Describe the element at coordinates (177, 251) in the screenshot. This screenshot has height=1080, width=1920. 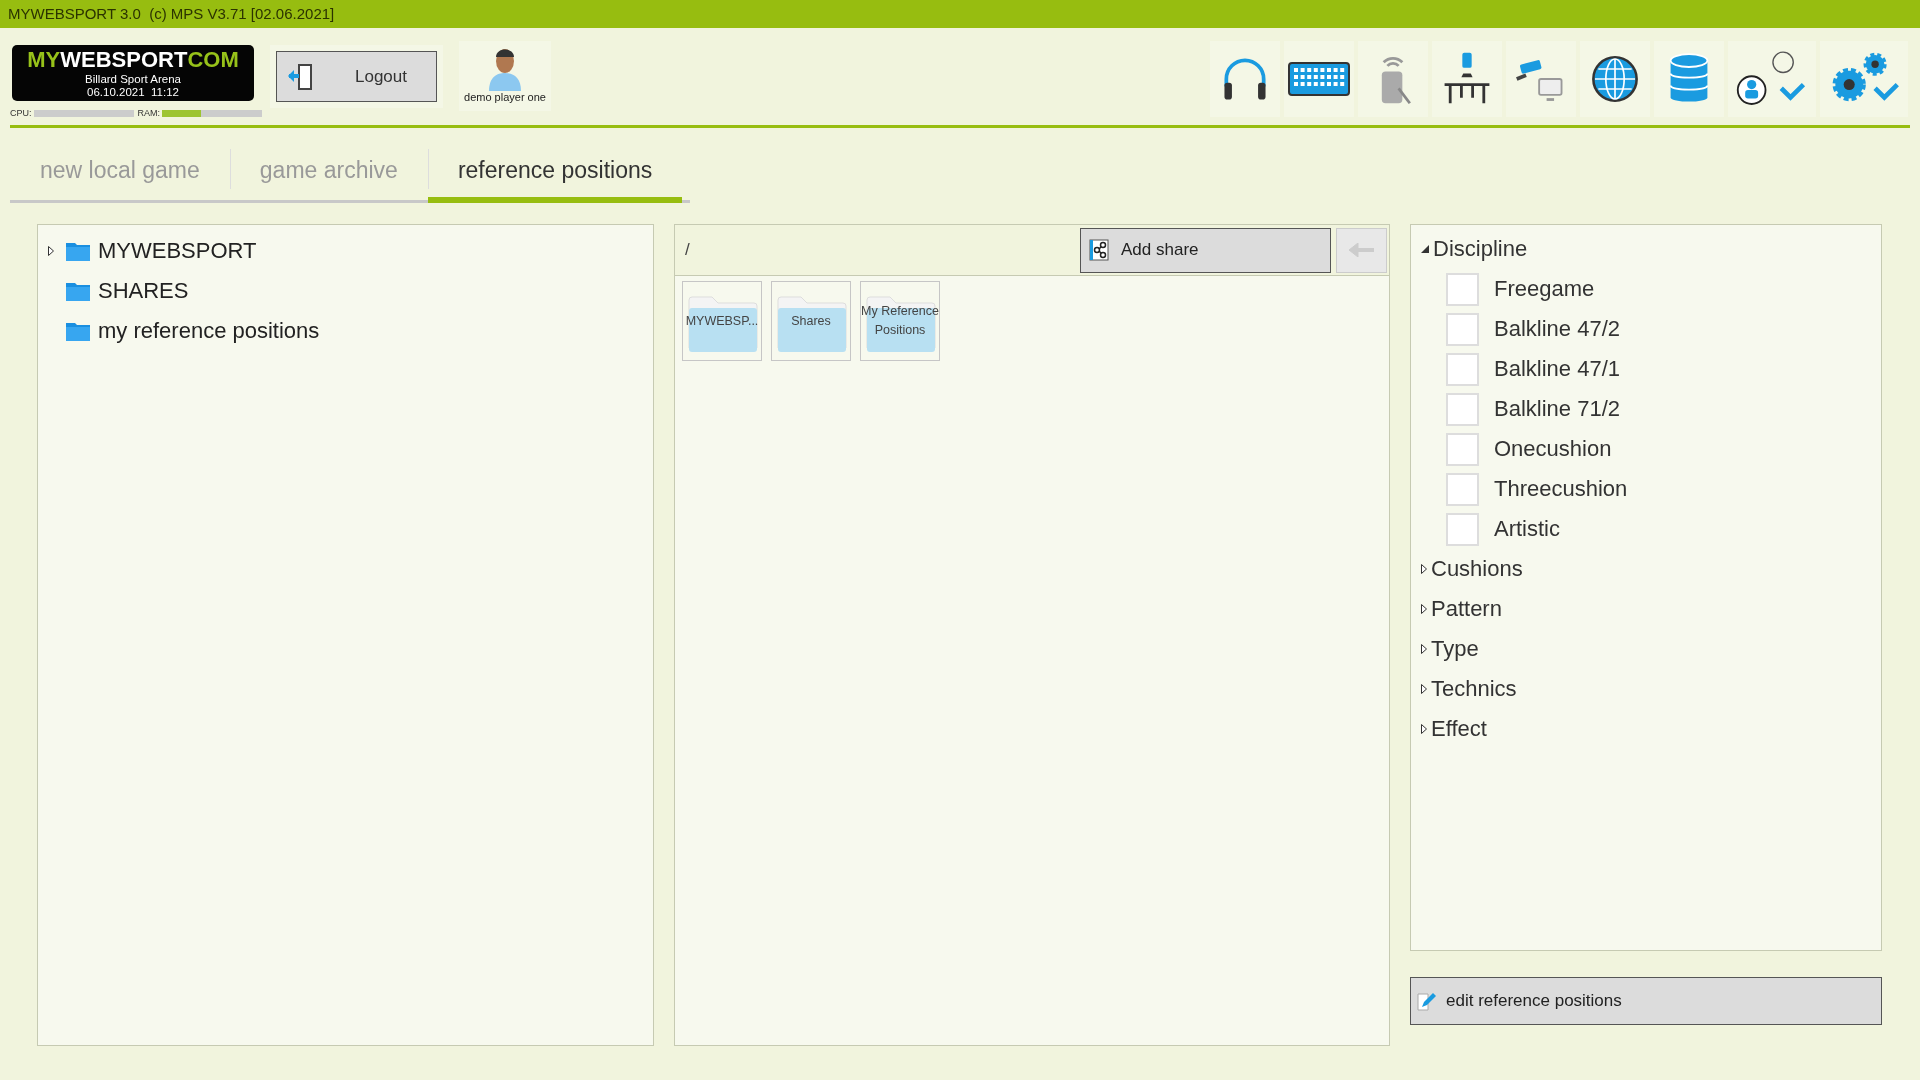
I see `tree-item: MYWEBSPORT` at that location.